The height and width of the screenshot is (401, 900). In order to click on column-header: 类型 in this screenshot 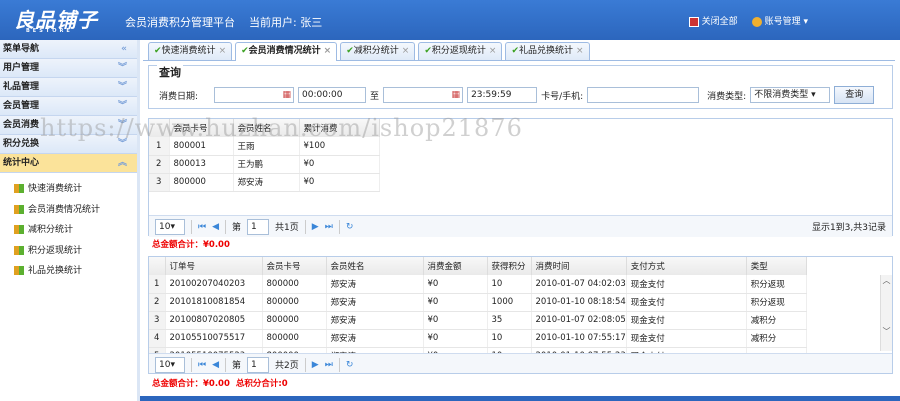, I will do `click(776, 266)`.